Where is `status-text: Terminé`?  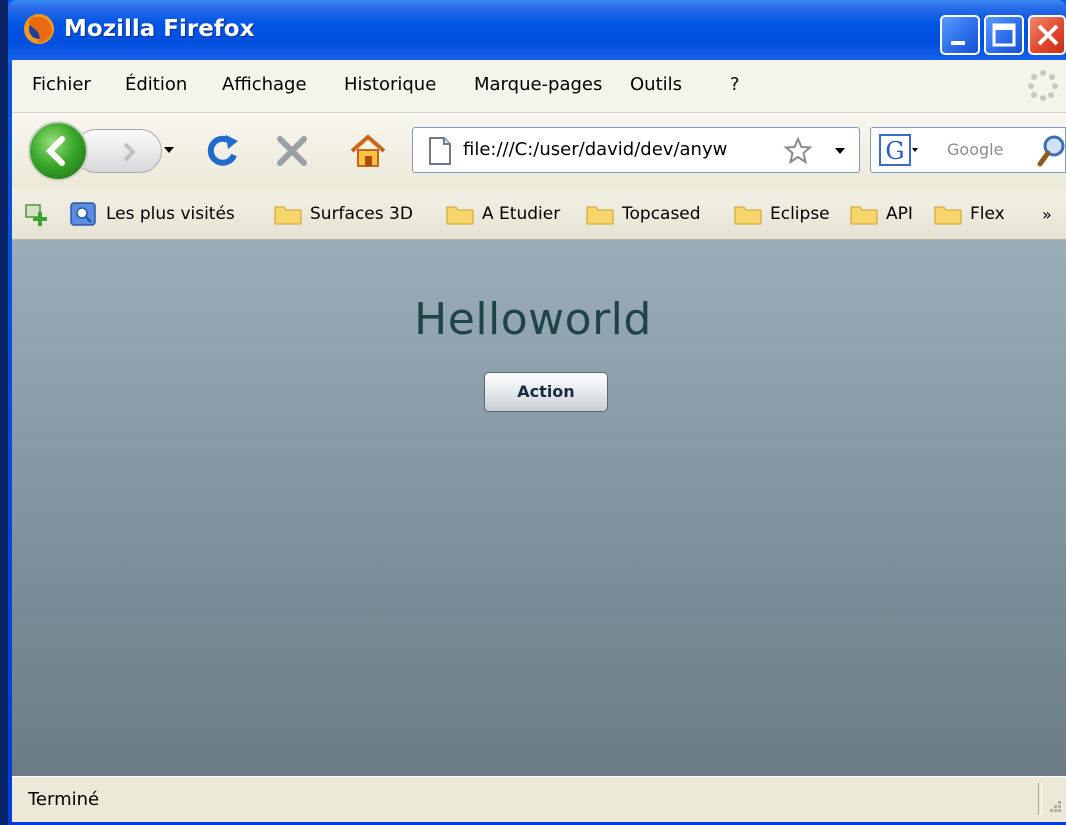
status-text: Terminé is located at coordinates (64, 799).